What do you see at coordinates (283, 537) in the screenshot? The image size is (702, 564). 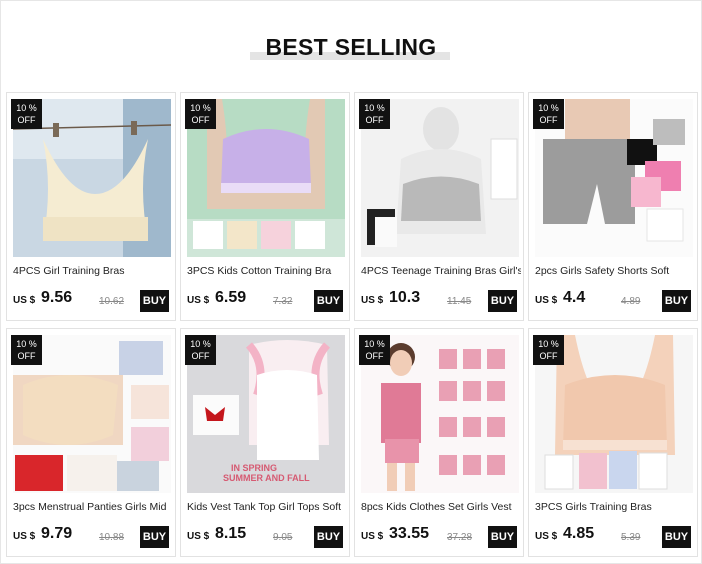 I see `original-price: 9.05` at bounding box center [283, 537].